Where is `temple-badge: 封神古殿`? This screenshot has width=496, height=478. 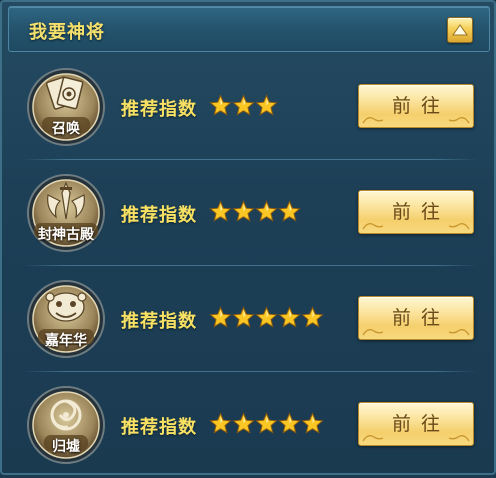 temple-badge: 封神古殿 is located at coordinates (66, 213).